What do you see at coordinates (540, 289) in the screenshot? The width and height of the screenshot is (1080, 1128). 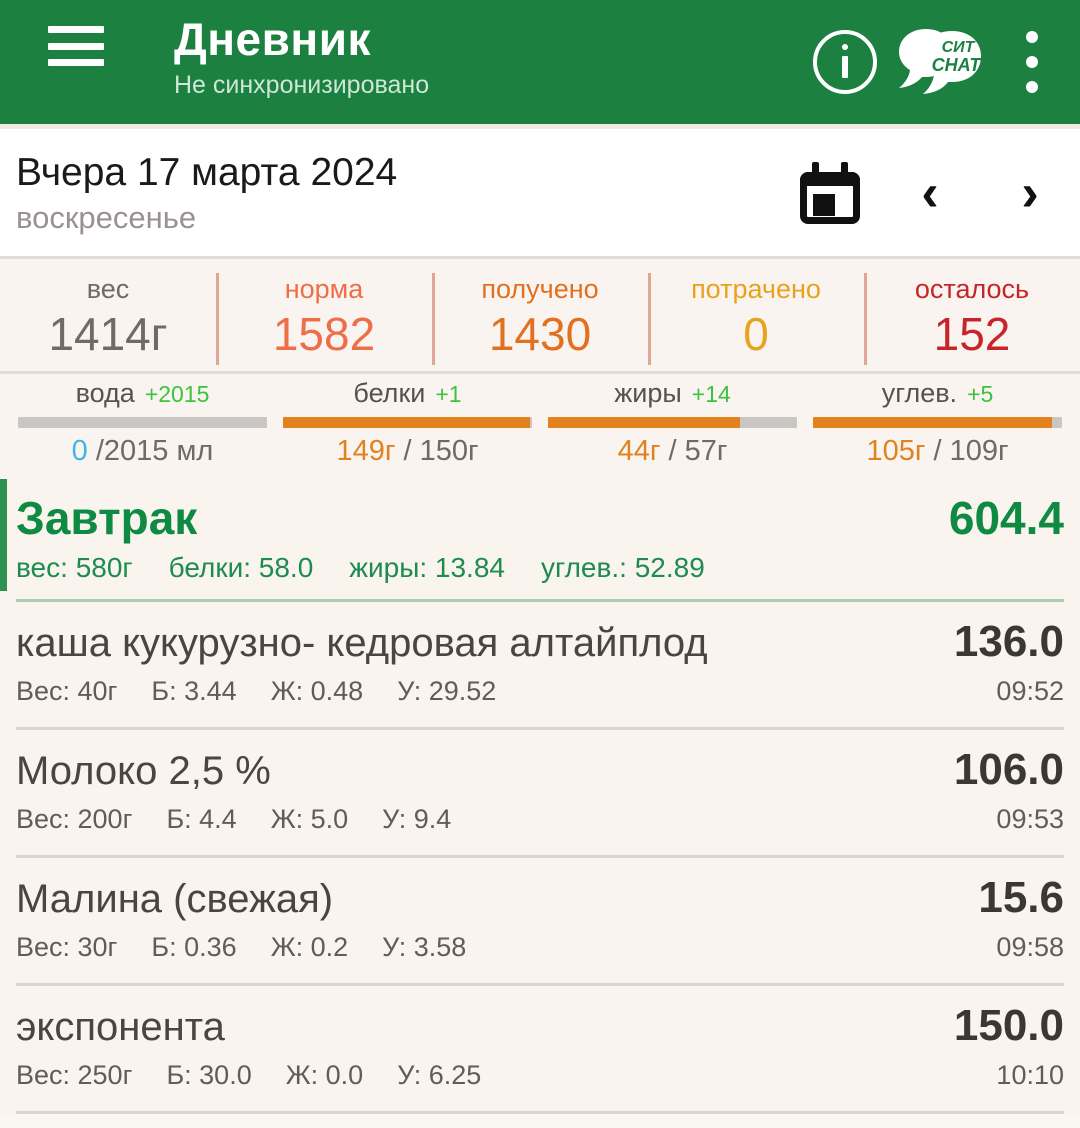 I see `summary-label: получено` at bounding box center [540, 289].